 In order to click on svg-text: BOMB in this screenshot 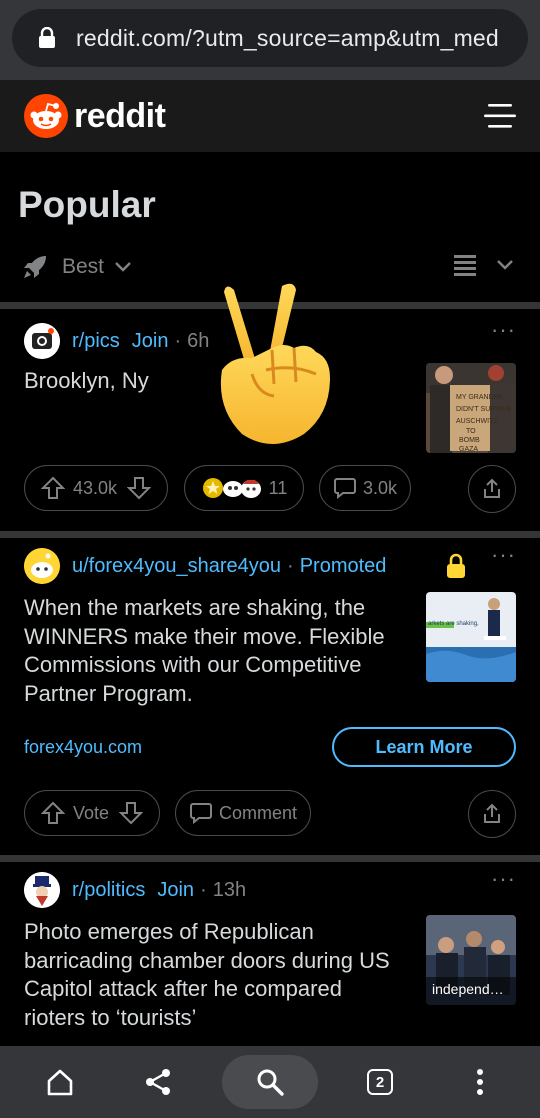, I will do `click(469, 440)`.